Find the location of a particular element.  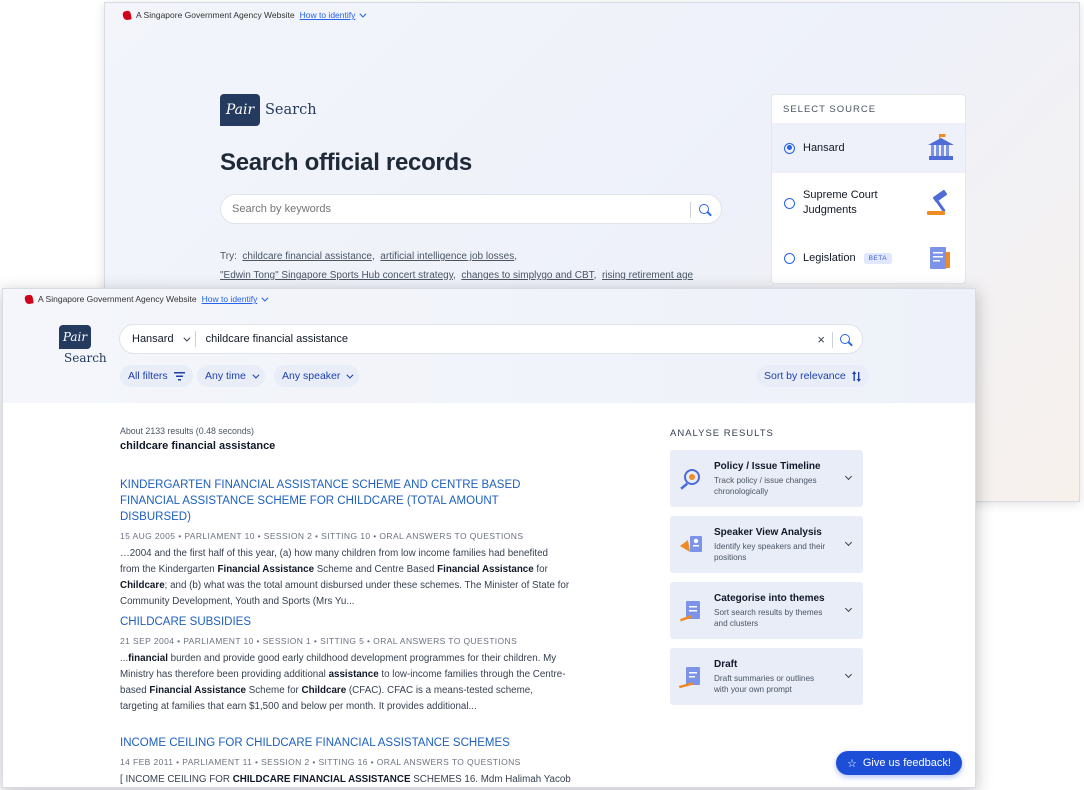

card-description: Track policy / issue changes is located at coordinates (765, 480).